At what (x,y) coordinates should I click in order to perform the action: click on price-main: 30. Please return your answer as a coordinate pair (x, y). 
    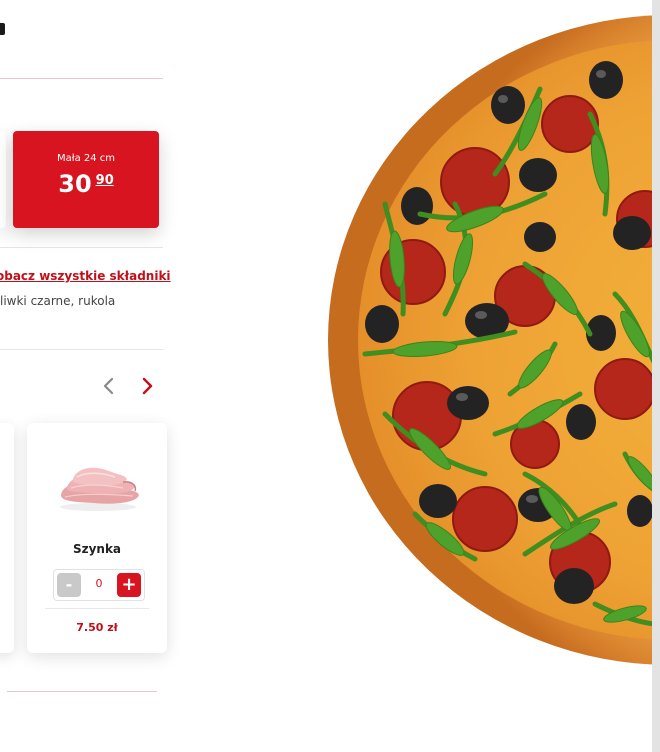
    Looking at the image, I should click on (75, 184).